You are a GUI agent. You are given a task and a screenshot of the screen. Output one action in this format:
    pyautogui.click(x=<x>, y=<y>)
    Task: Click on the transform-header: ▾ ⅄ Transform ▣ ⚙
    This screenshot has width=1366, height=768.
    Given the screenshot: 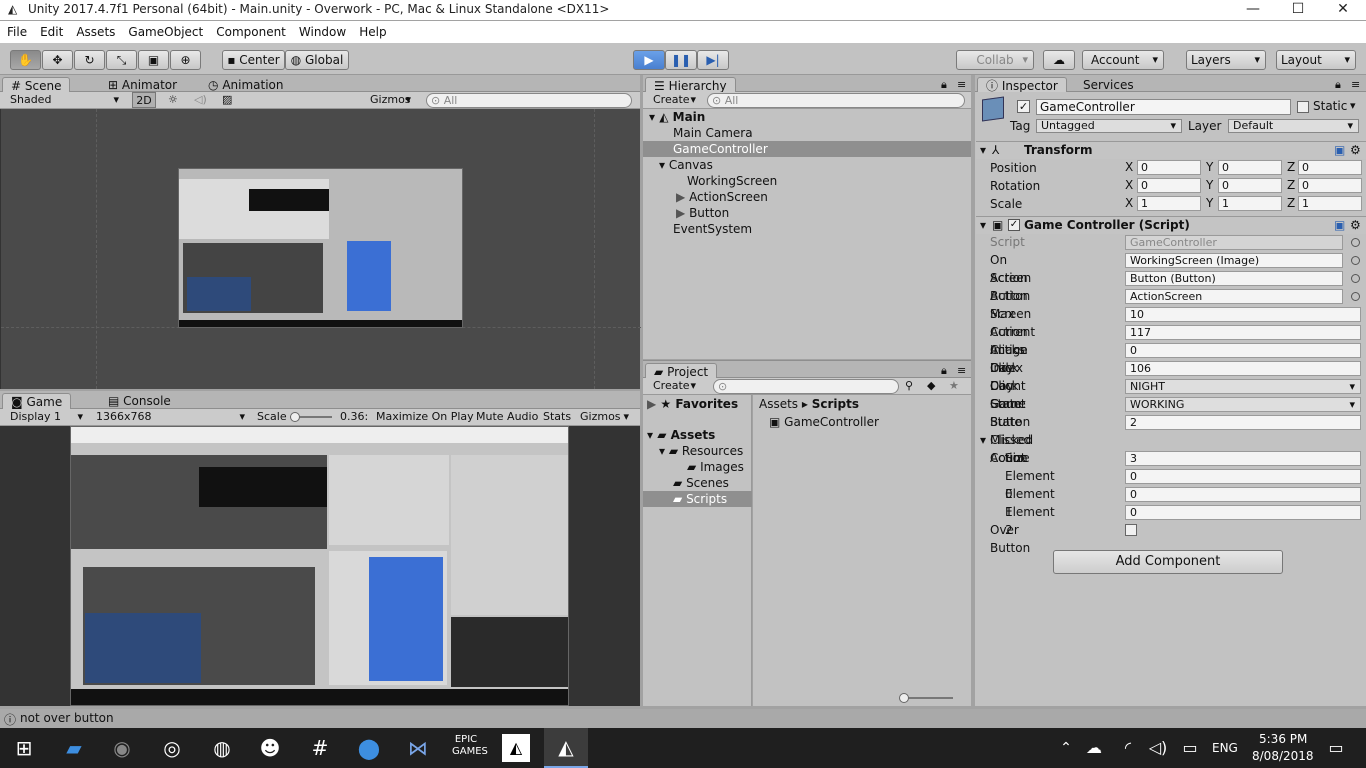 What is the action you would take?
    pyautogui.click(x=1171, y=150)
    